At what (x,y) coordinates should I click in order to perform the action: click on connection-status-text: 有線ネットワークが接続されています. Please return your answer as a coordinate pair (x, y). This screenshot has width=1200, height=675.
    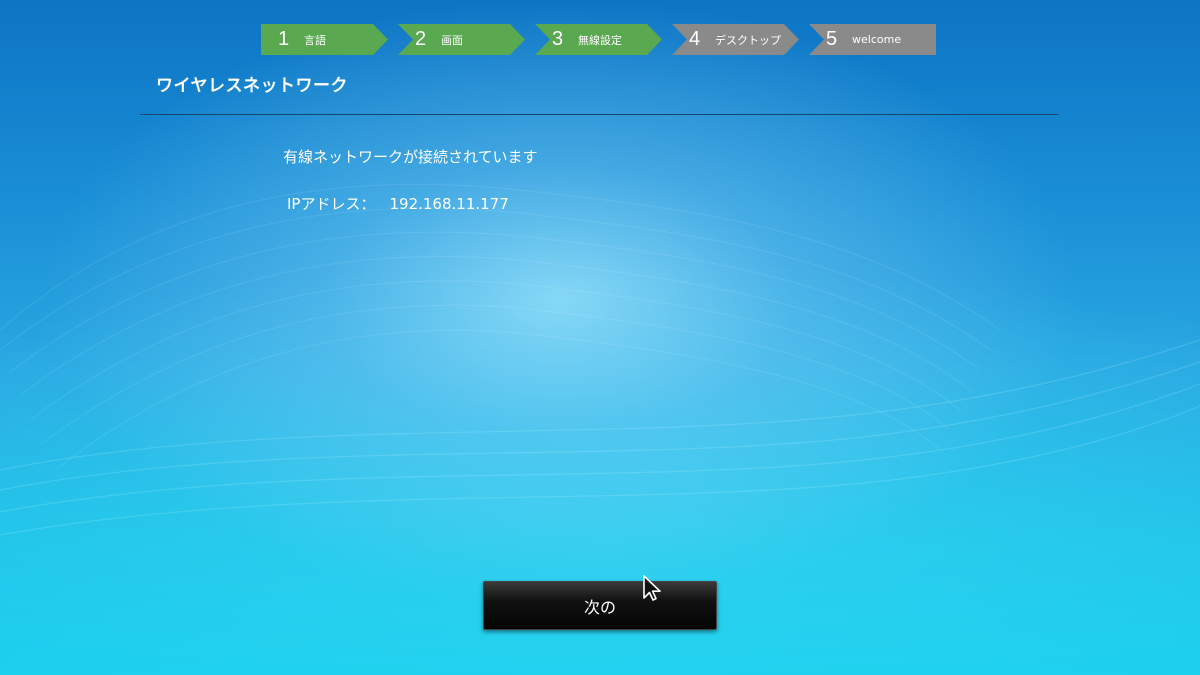
    Looking at the image, I should click on (410, 157).